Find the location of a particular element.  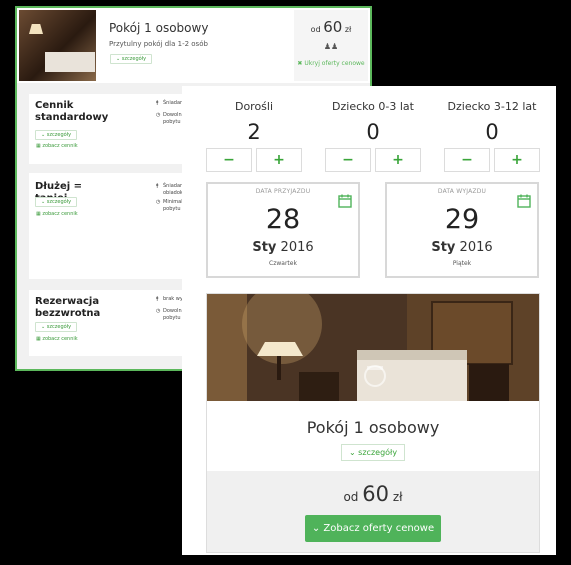

hotel-room-image is located at coordinates (373, 347).